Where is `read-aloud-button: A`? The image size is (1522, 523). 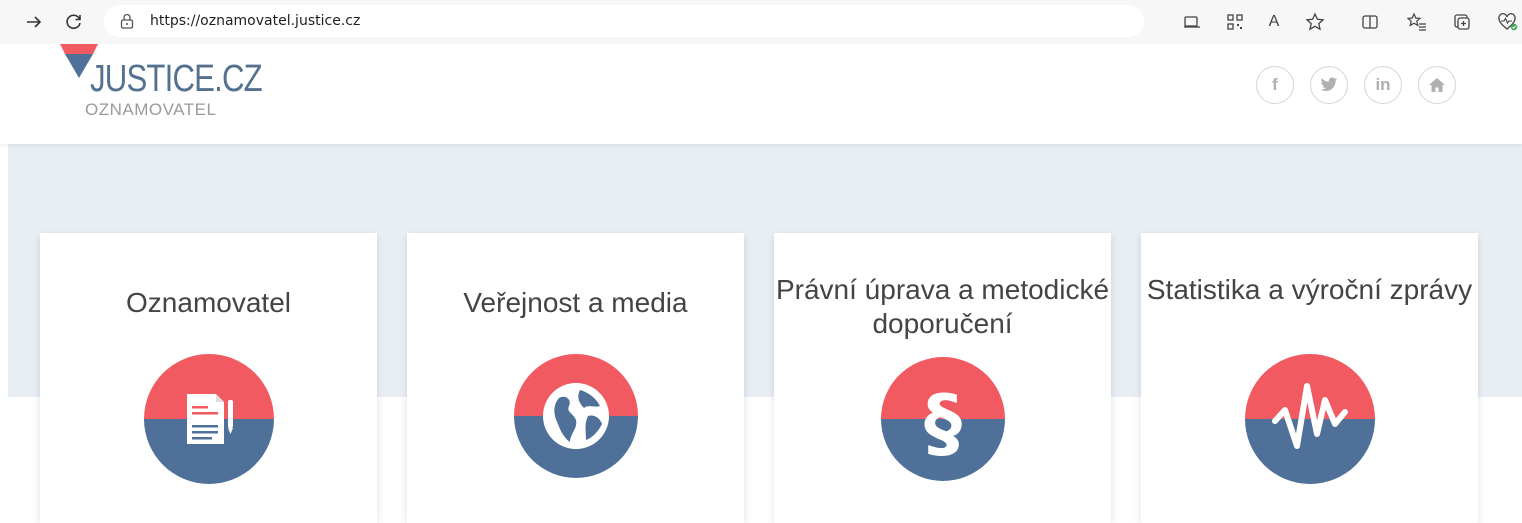 read-aloud-button: A is located at coordinates (1274, 22).